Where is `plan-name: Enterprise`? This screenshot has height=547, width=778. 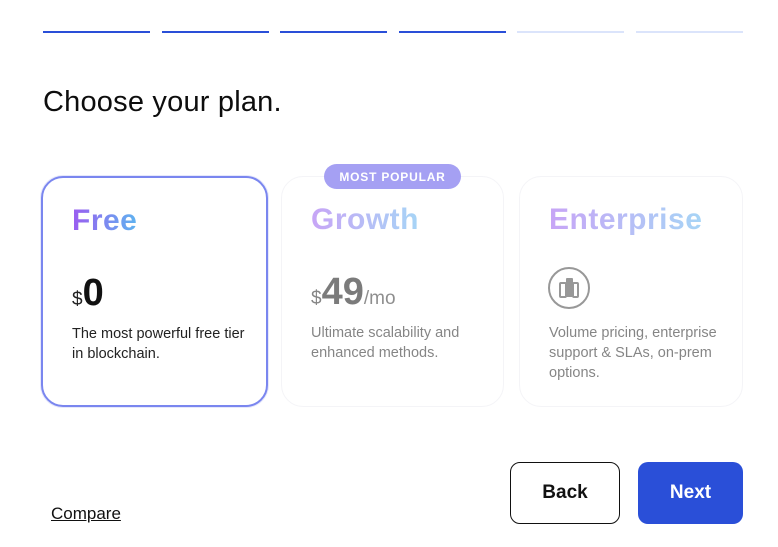
plan-name: Enterprise is located at coordinates (626, 219).